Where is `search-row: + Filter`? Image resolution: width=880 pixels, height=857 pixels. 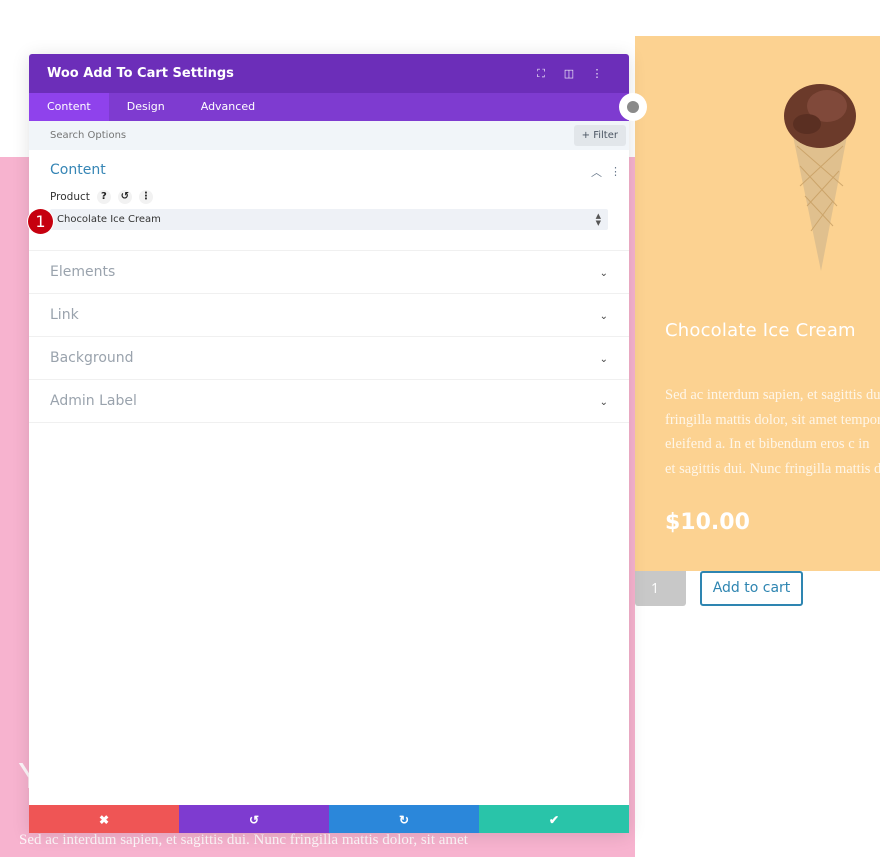
search-row: + Filter is located at coordinates (329, 135).